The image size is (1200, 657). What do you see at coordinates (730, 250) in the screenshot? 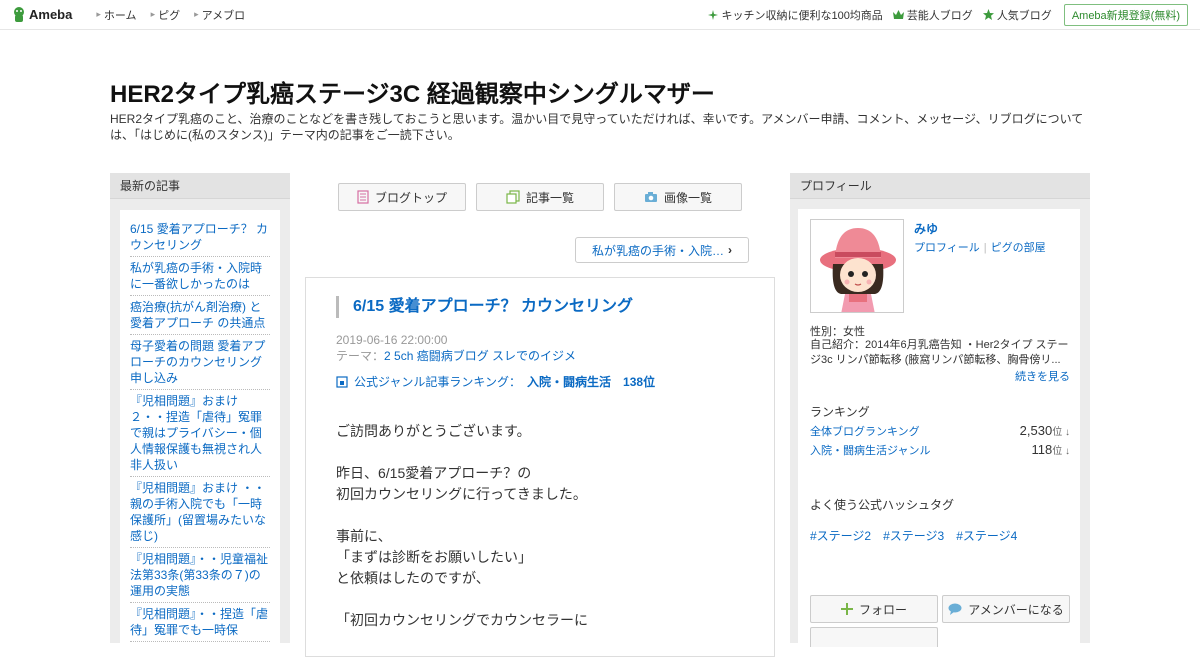
I see `chevron-right-icon: ›` at bounding box center [730, 250].